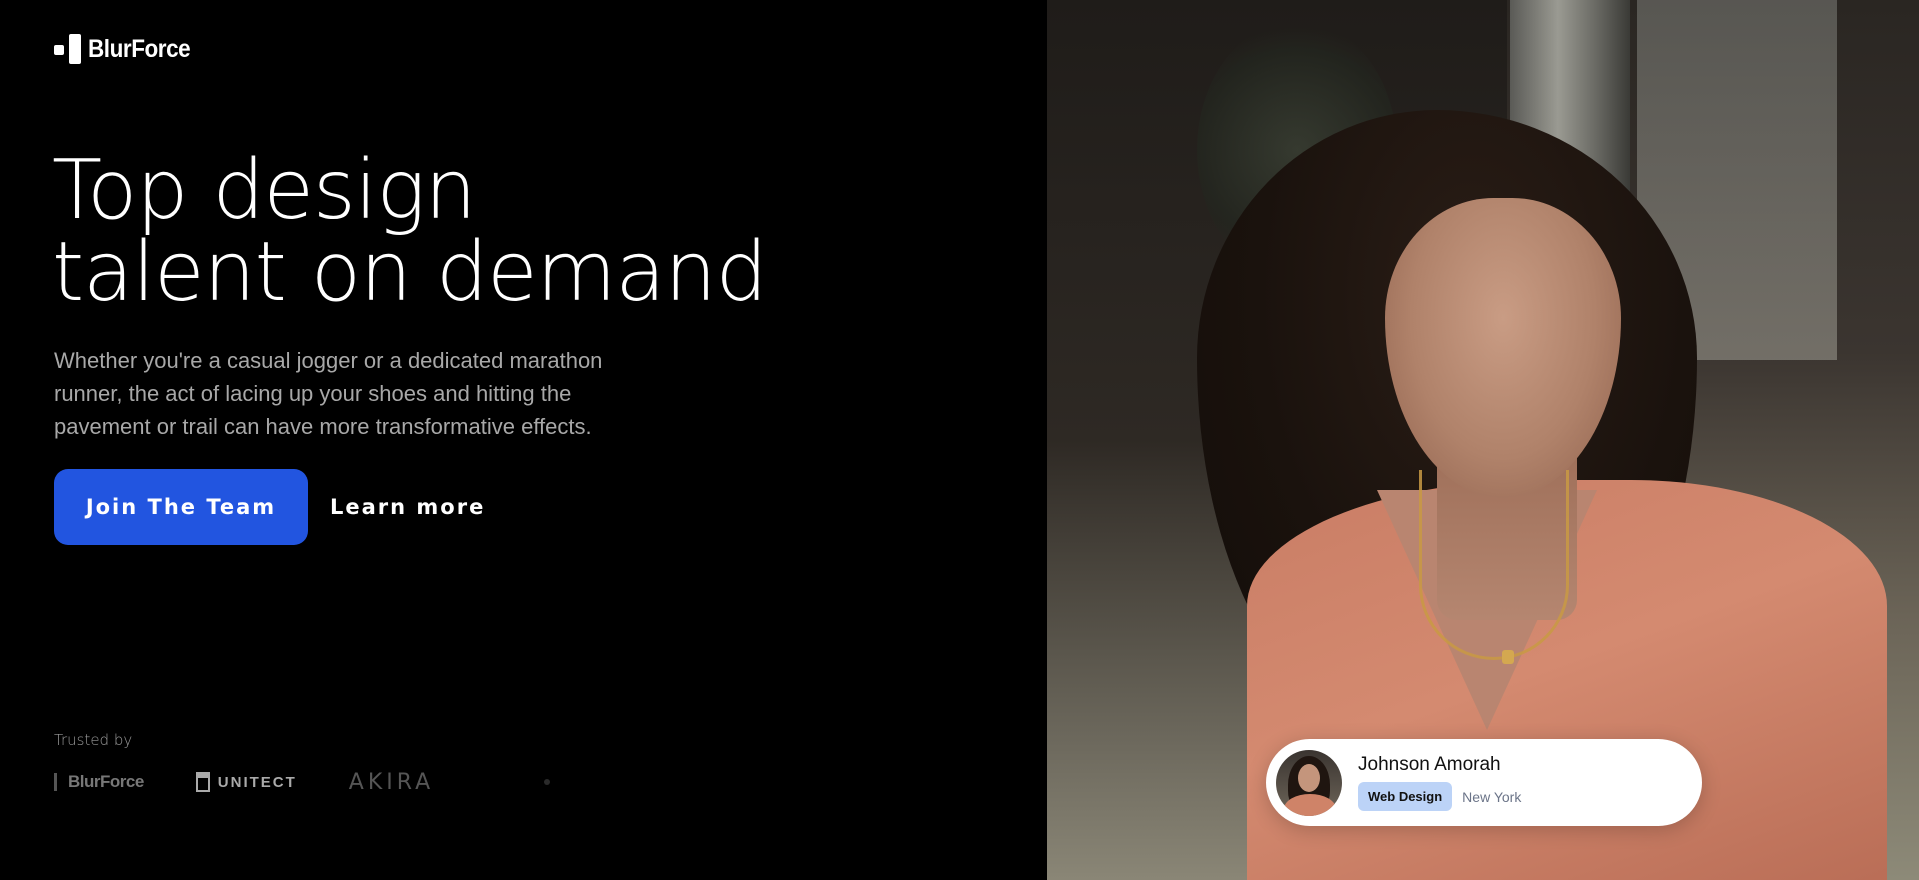  Describe the element at coordinates (68, 49) in the screenshot. I see `logo-mark-icon` at that location.